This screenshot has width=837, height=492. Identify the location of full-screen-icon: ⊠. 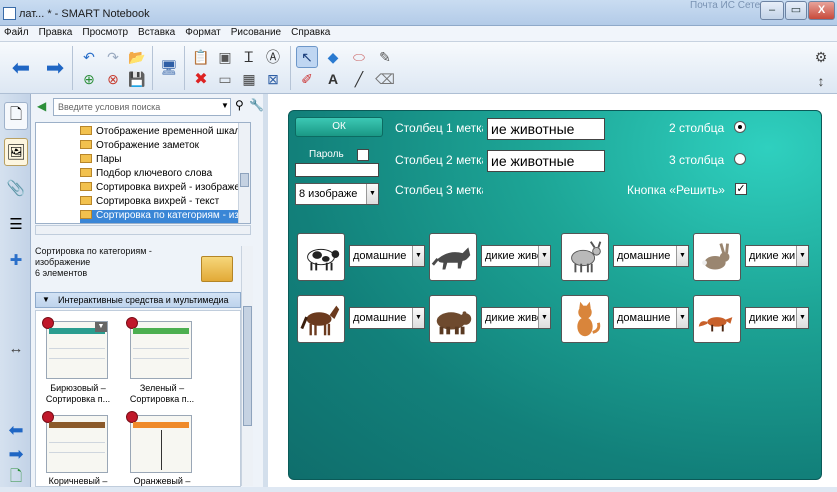
(273, 79).